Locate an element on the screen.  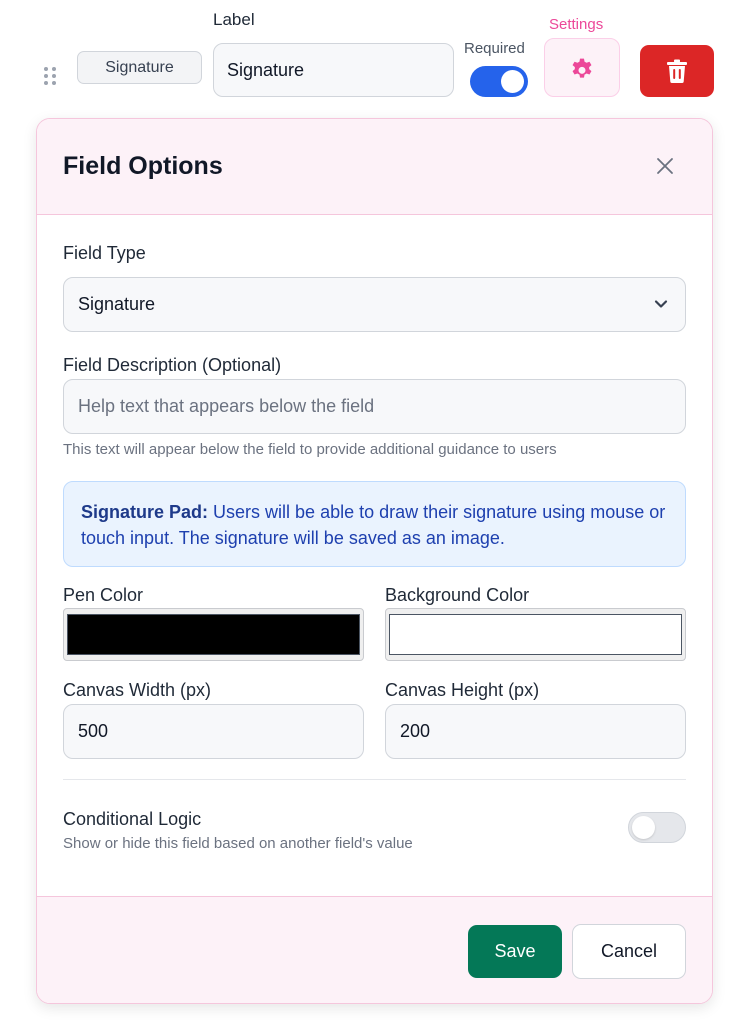
field-type-value: Signature is located at coordinates (117, 304).